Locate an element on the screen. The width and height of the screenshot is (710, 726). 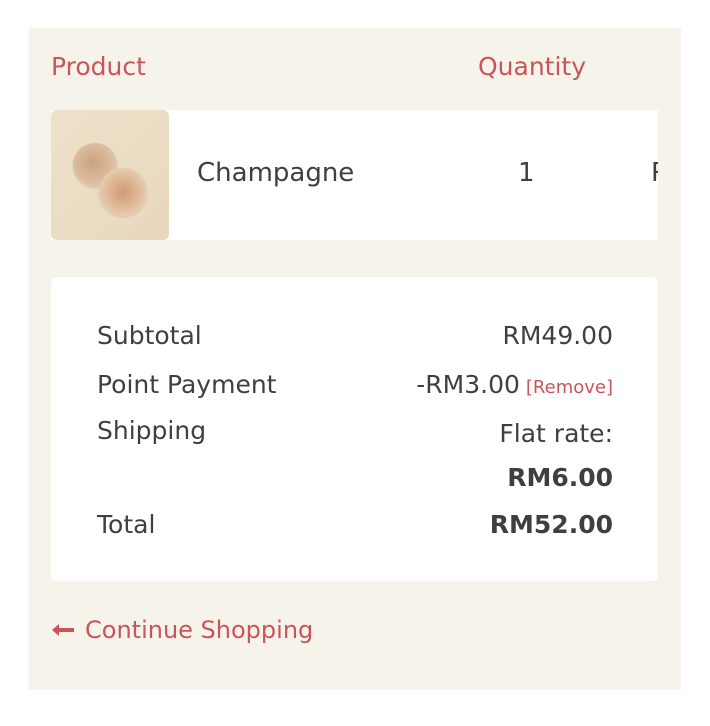
arrow-left-icon is located at coordinates (63, 630).